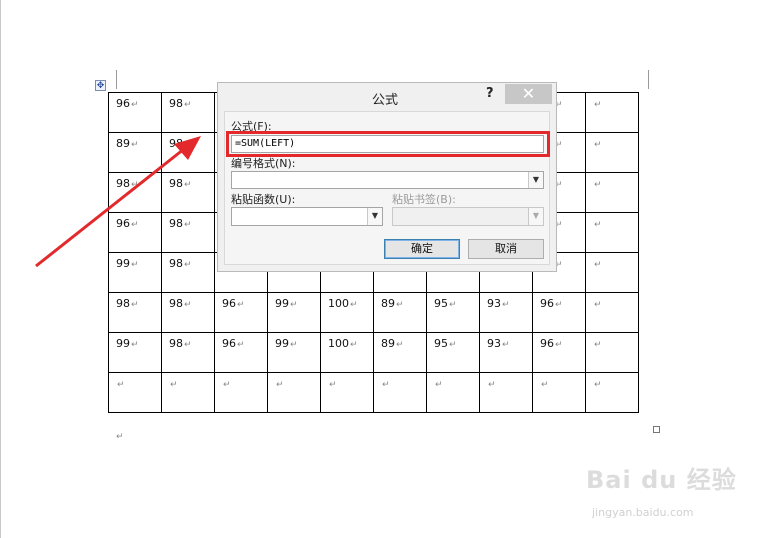 This screenshot has width=763, height=538. What do you see at coordinates (490, 93) in the screenshot?
I see `help-button: ?` at bounding box center [490, 93].